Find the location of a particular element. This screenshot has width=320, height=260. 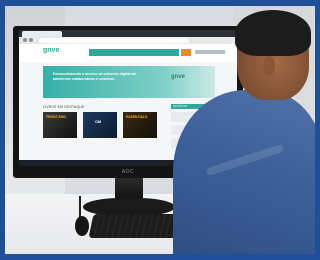

monitor-brand-logo: AOC is located at coordinates (128, 172).